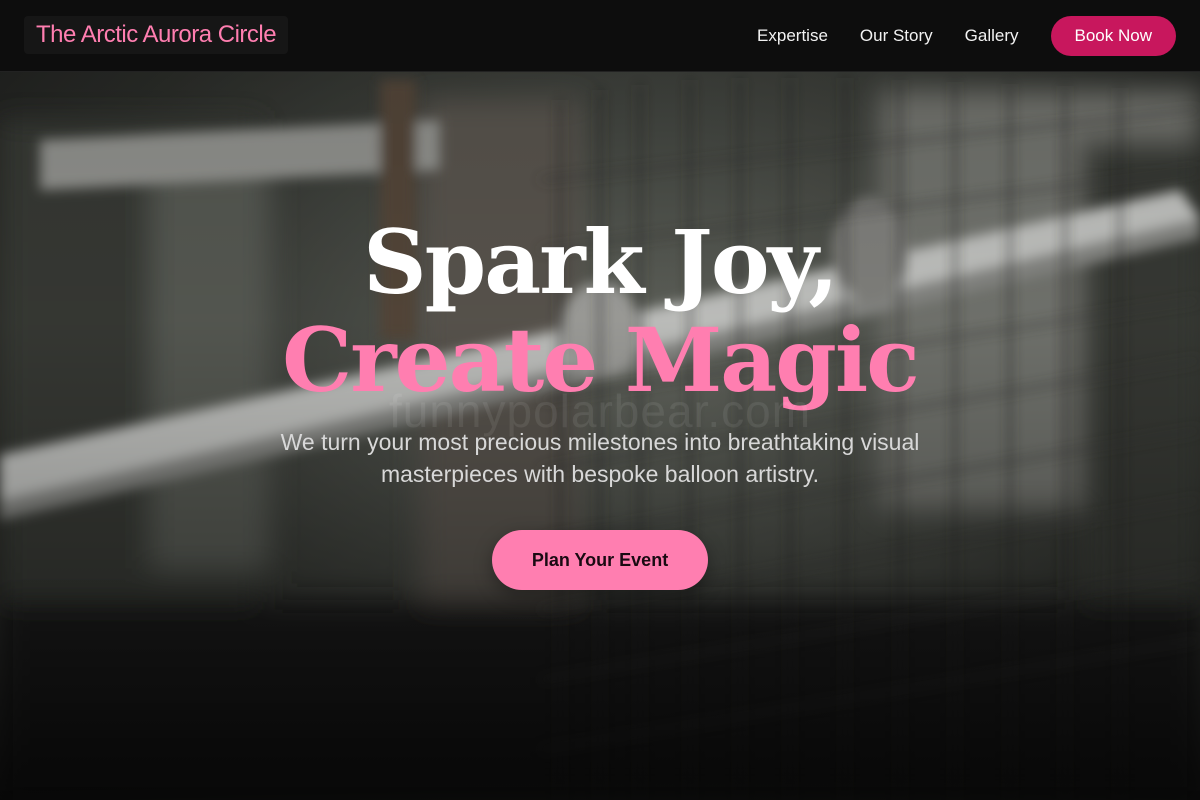 The image size is (1200, 800). Describe the element at coordinates (1113, 36) in the screenshot. I see `book-now-button: Book Now` at that location.